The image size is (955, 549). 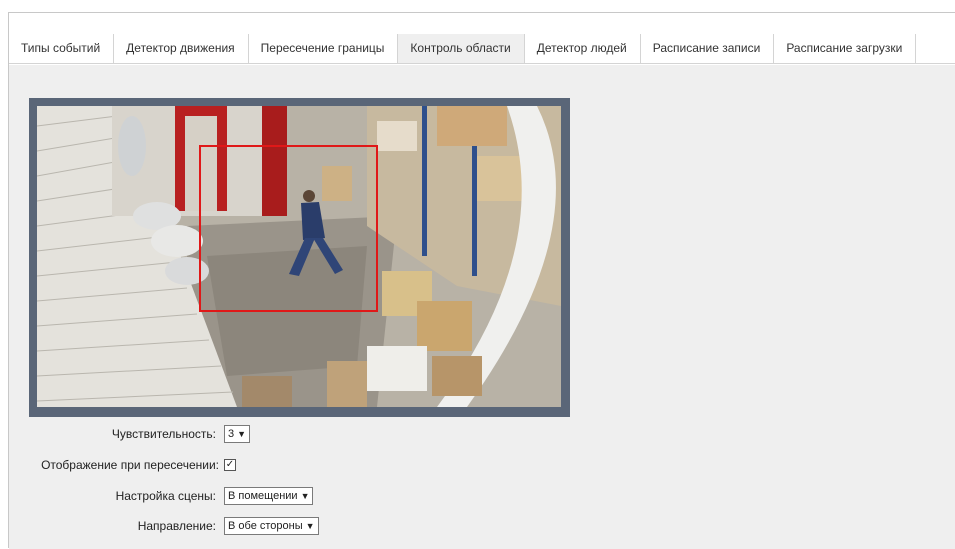 I want to click on tab-area-control: Контроль области, so click(x=461, y=48).